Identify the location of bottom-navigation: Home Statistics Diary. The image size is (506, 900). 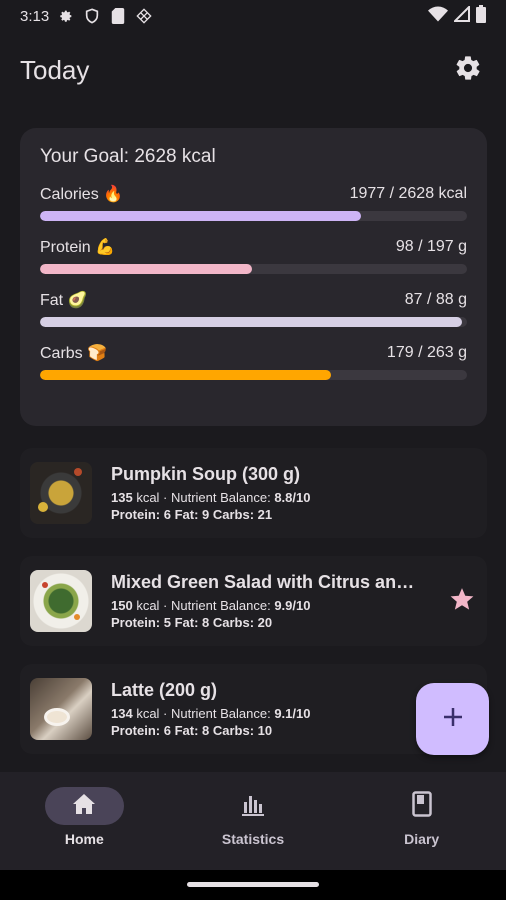
(253, 821).